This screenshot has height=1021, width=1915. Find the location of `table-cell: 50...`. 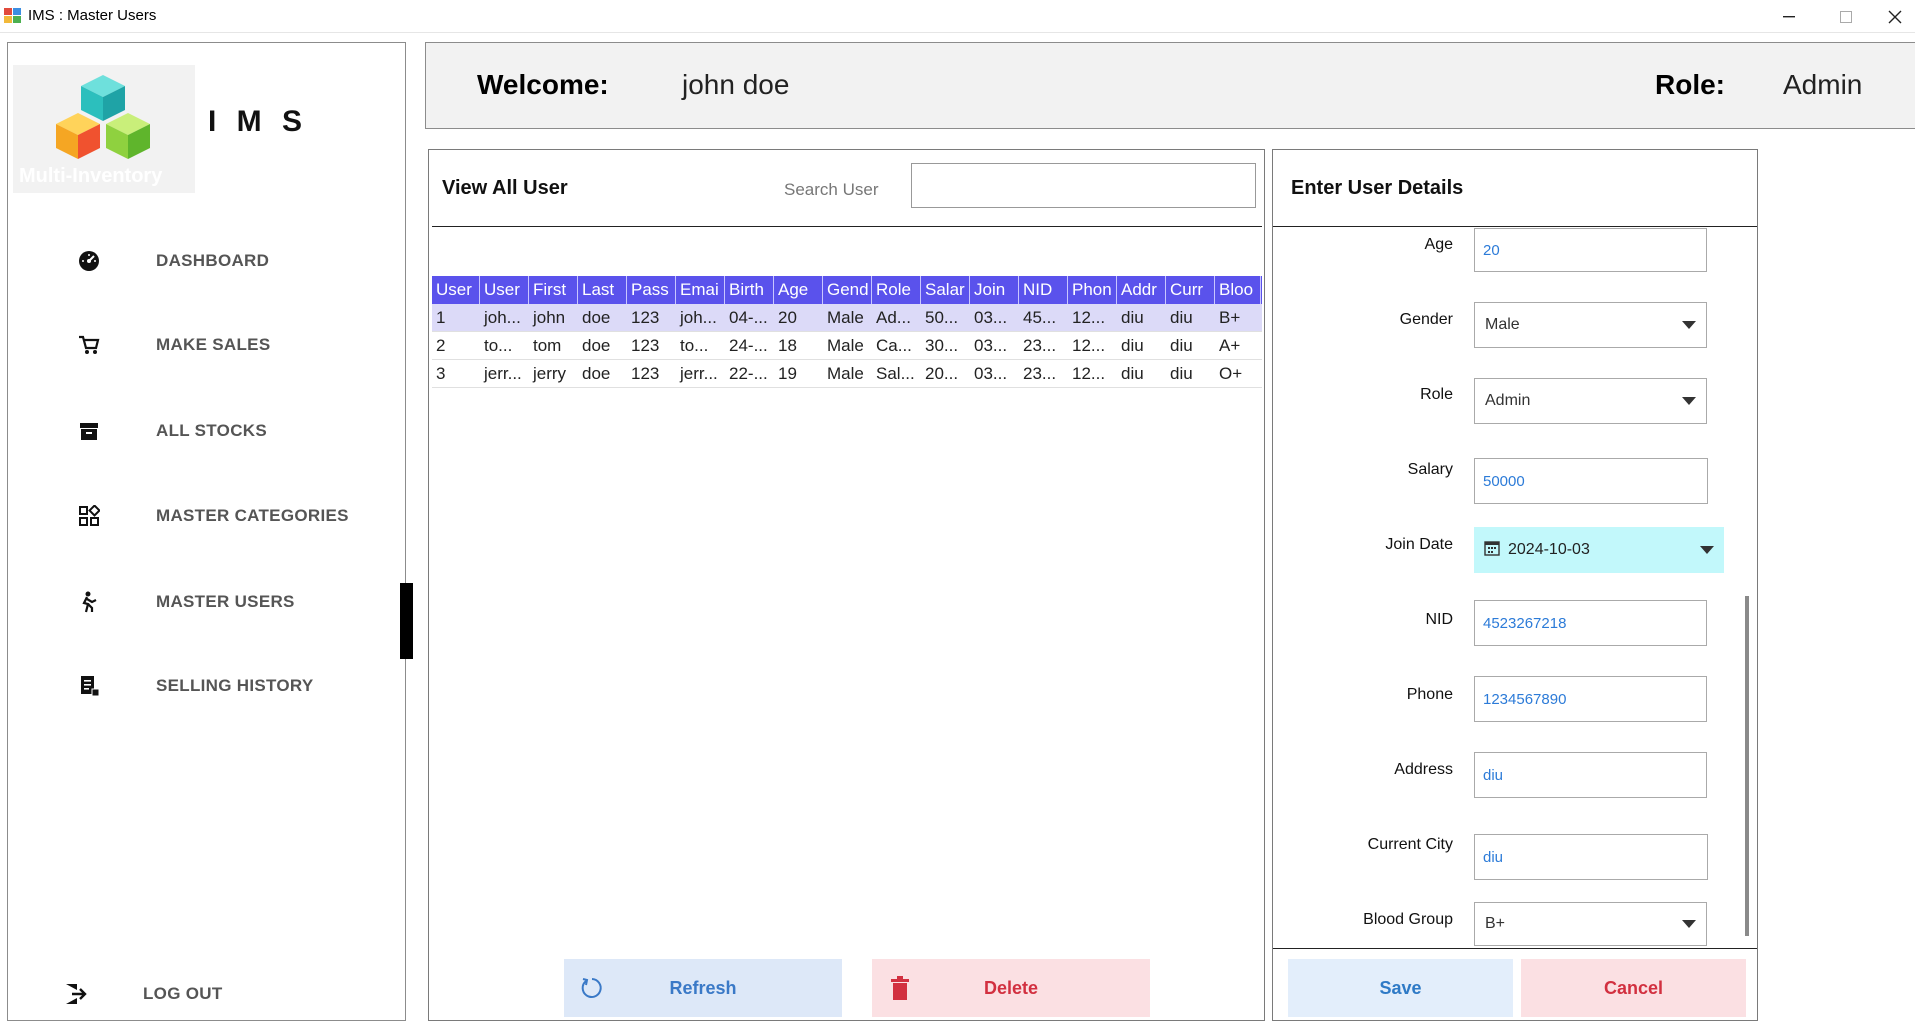

table-cell: 50... is located at coordinates (942, 317).